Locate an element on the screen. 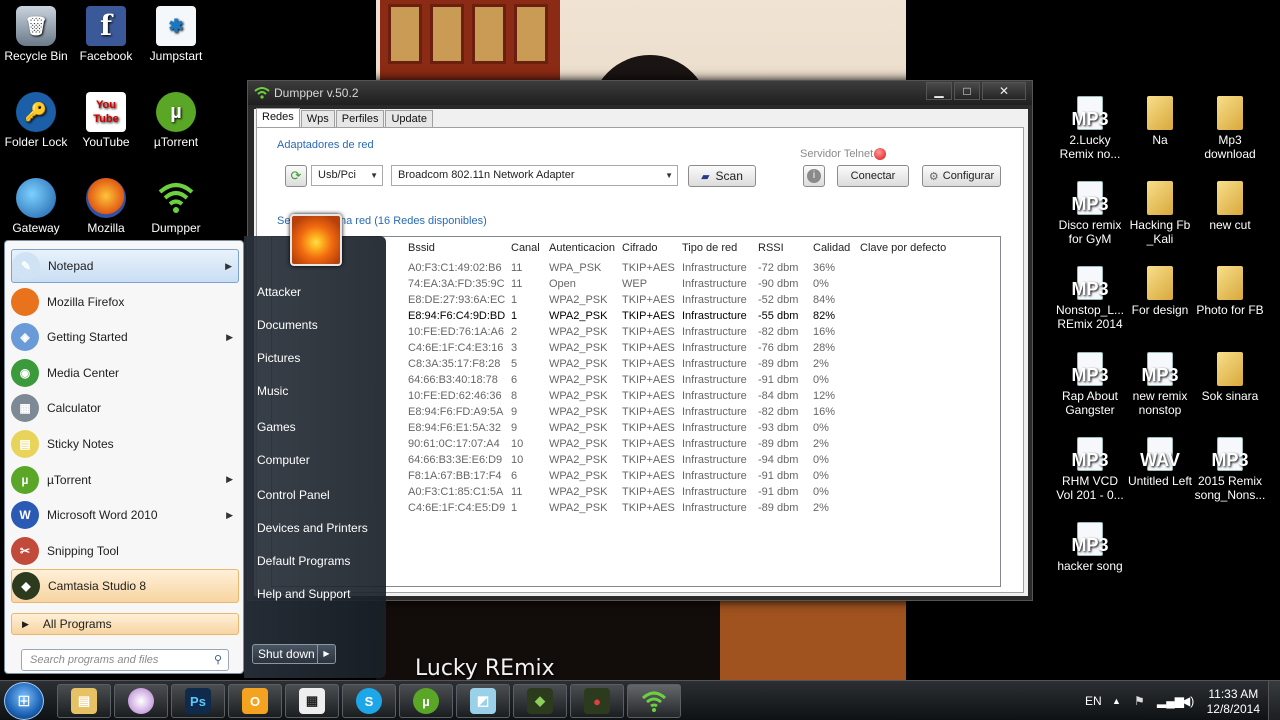 Image resolution: width=1280 pixels, height=720 pixels. column-header: Autenticacion is located at coordinates (582, 248).